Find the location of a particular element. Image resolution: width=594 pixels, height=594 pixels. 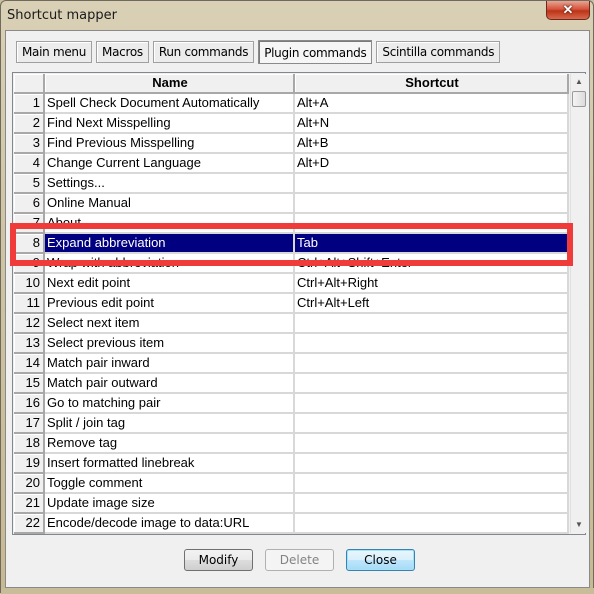

table-row: 22 Encode/decode image to data:URL is located at coordinates (291, 524).